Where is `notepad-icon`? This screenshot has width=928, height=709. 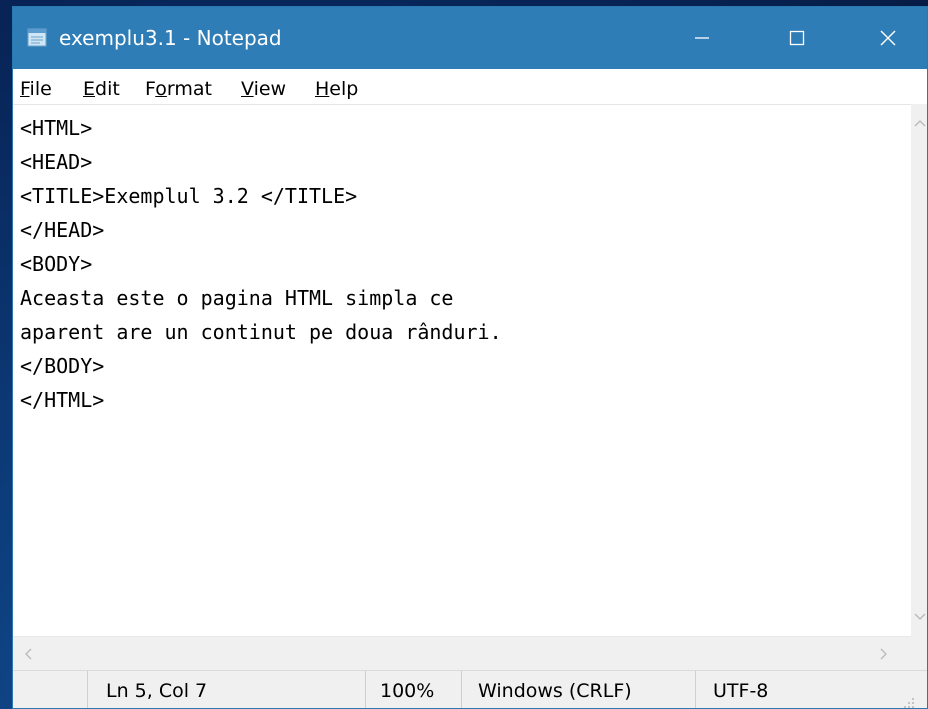 notepad-icon is located at coordinates (37, 37).